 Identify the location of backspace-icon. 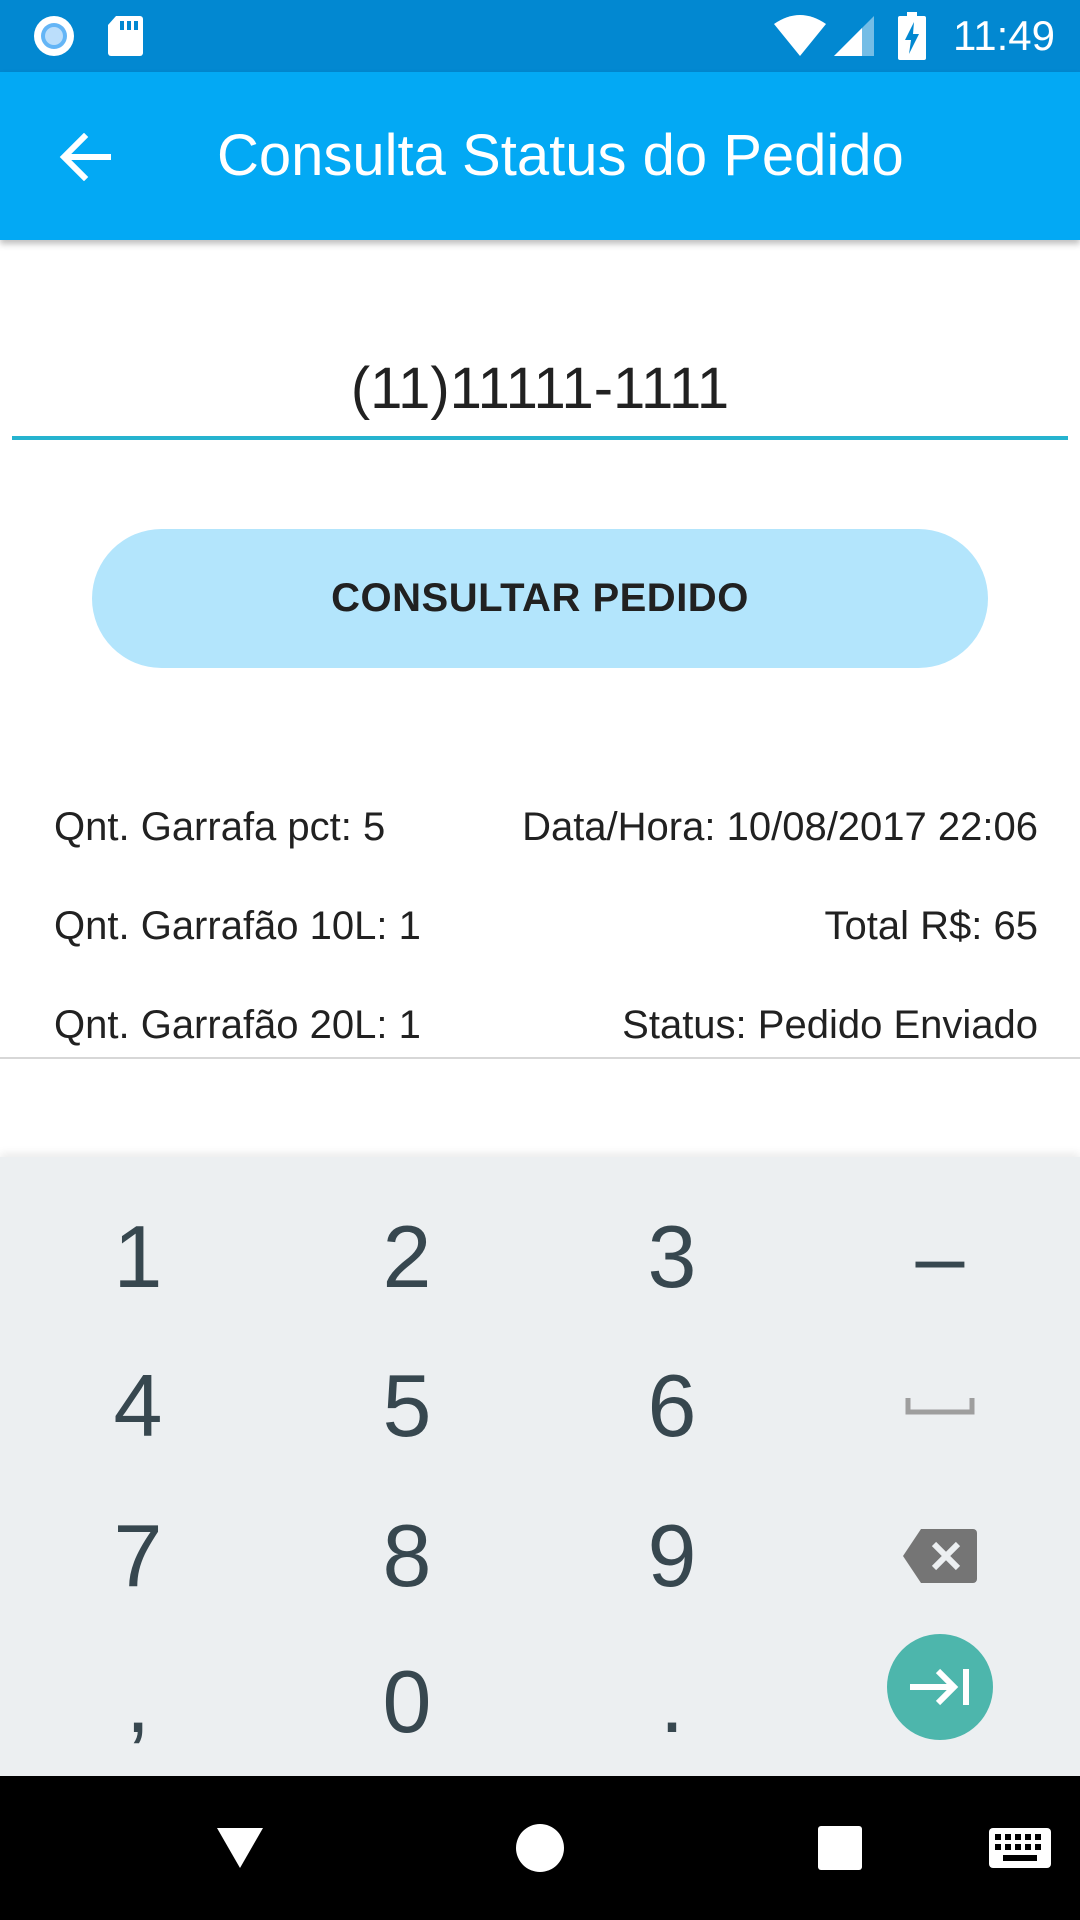
(940, 1556).